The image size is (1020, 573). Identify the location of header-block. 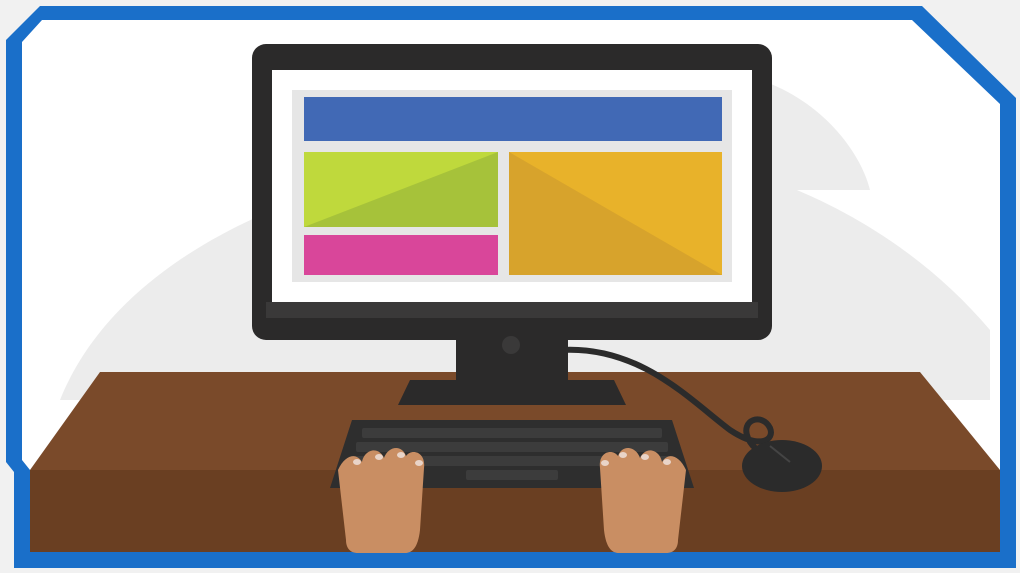
(513, 119).